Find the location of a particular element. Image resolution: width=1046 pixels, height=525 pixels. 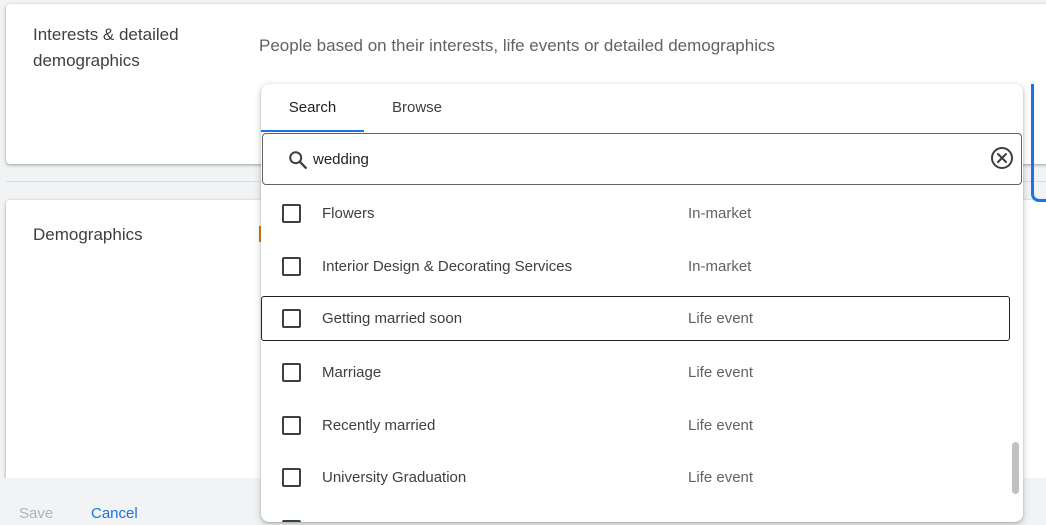

tab-search: Search is located at coordinates (312, 108).